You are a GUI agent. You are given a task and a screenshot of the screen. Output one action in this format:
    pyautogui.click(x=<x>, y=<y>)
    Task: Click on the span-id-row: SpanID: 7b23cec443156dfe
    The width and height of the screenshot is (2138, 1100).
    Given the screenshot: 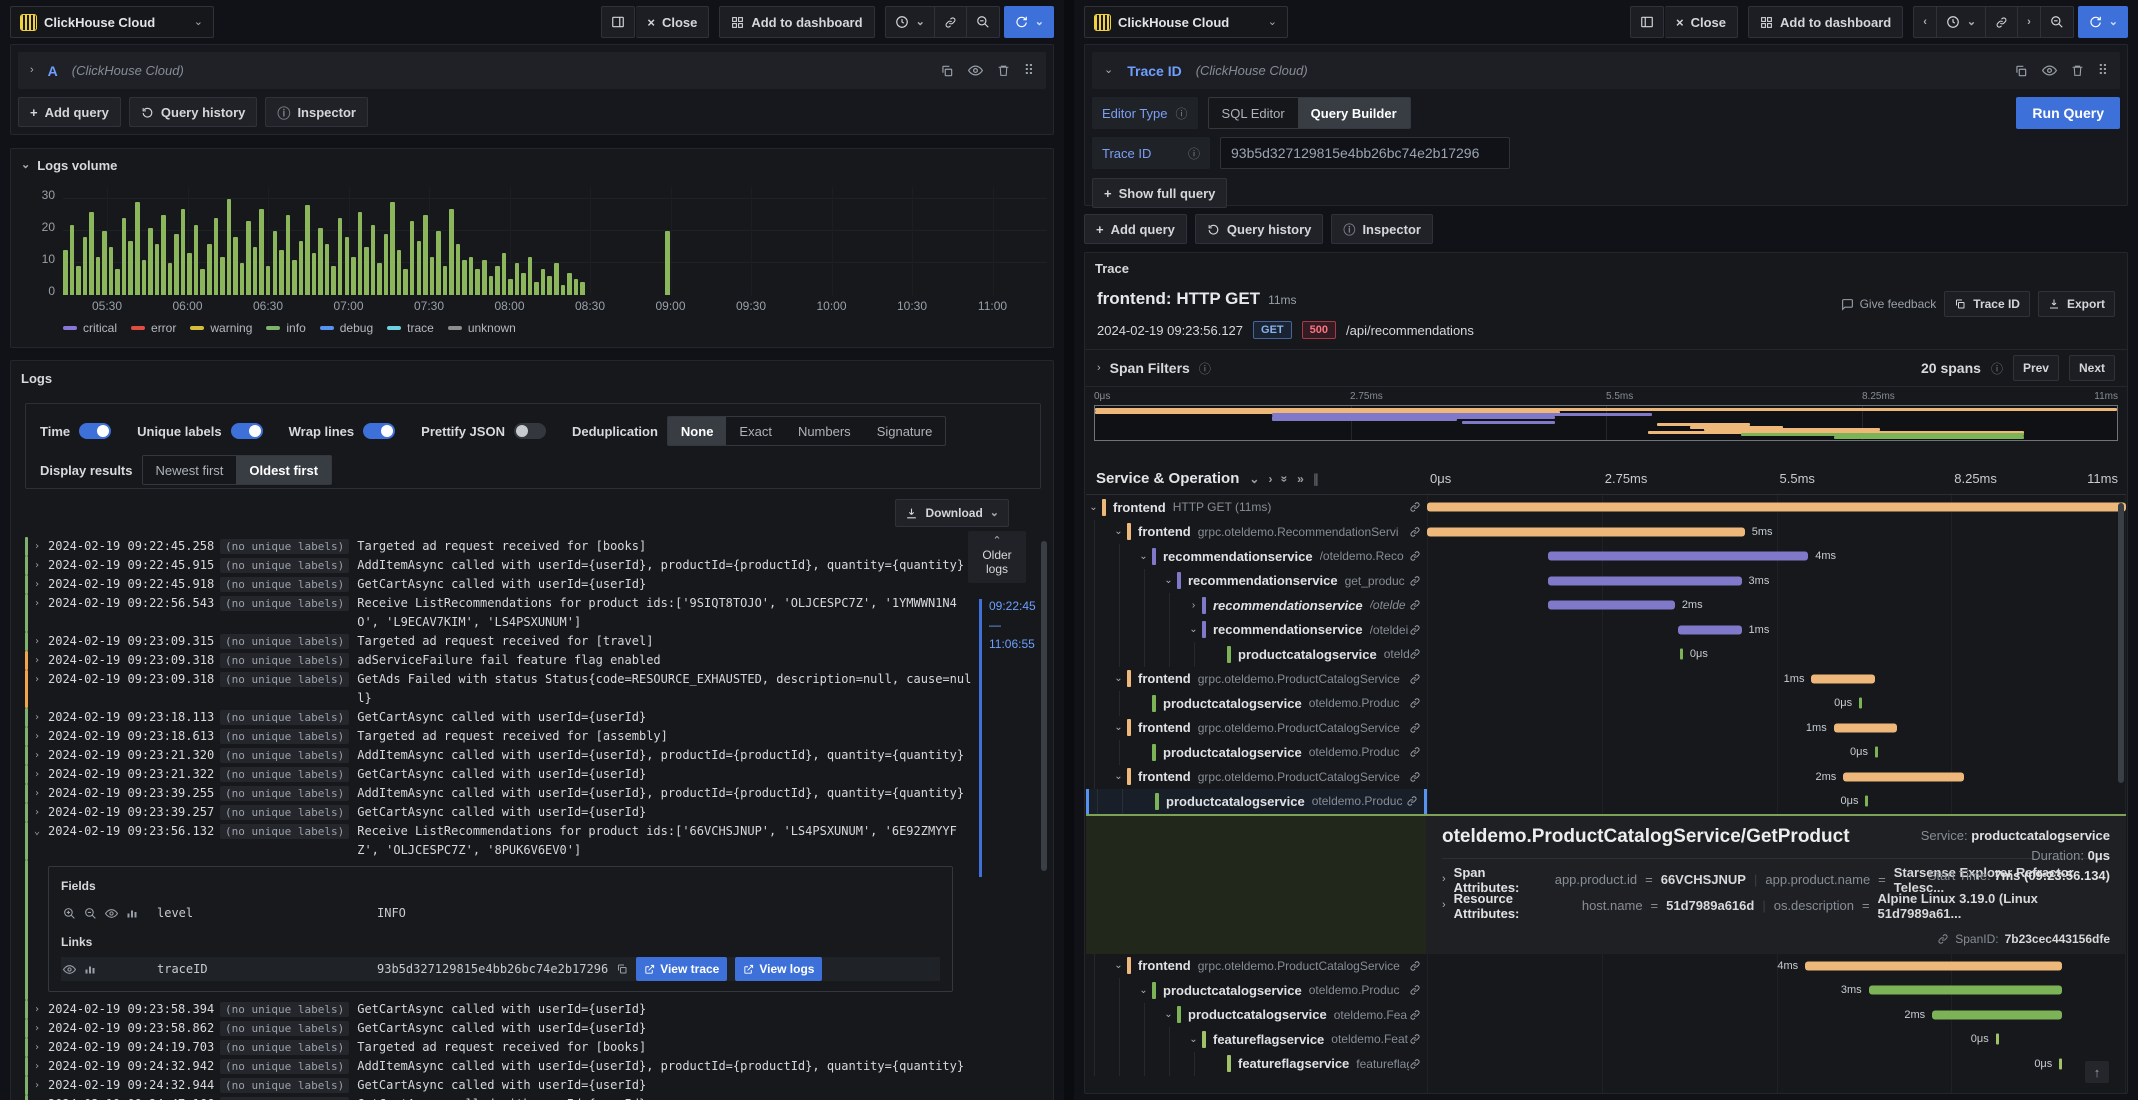 What is the action you would take?
    pyautogui.click(x=2023, y=939)
    